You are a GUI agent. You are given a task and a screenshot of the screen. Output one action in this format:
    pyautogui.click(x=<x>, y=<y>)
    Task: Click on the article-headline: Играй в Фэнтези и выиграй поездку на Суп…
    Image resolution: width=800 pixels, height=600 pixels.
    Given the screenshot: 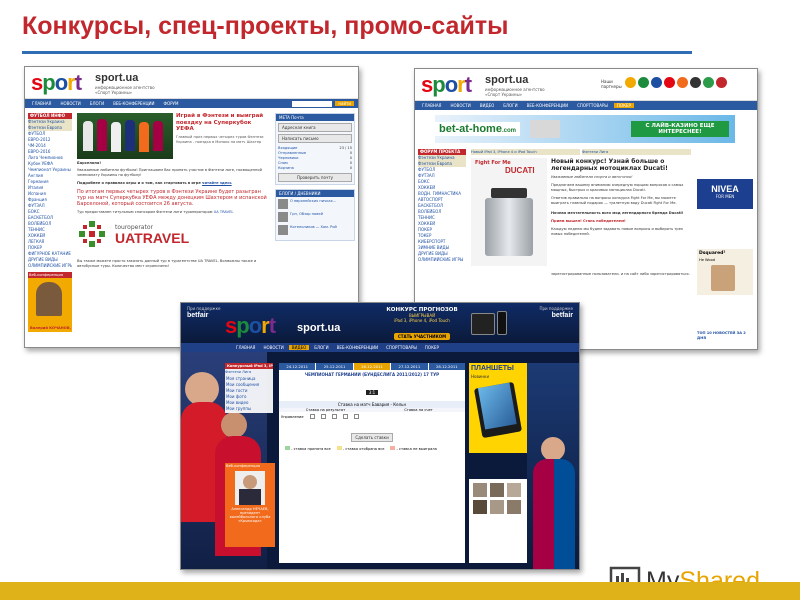 What is the action you would take?
    pyautogui.click(x=222, y=123)
    